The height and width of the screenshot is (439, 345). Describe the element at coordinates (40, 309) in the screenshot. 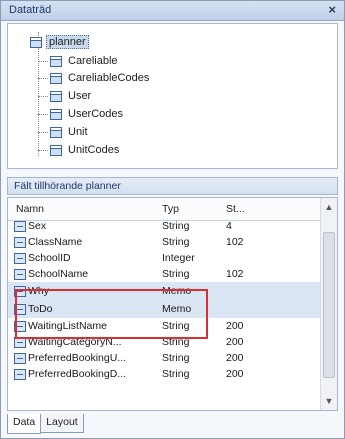

I see `field-name: ToDo` at that location.